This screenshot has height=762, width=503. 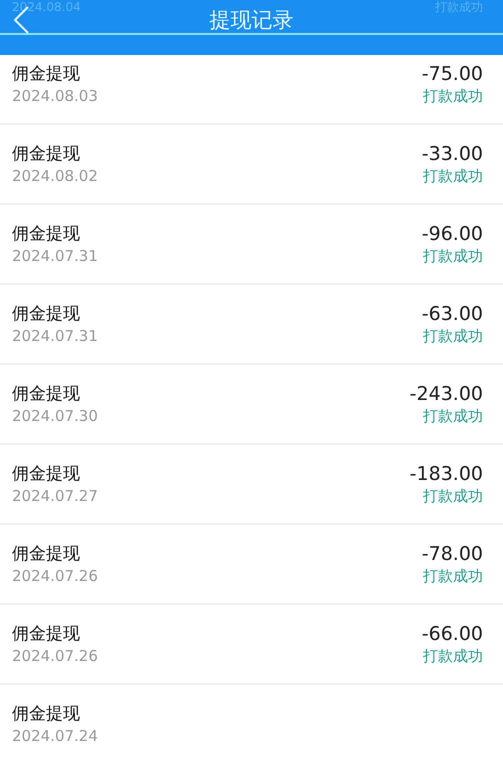 What do you see at coordinates (452, 553) in the screenshot?
I see `record-amount: -78.00` at bounding box center [452, 553].